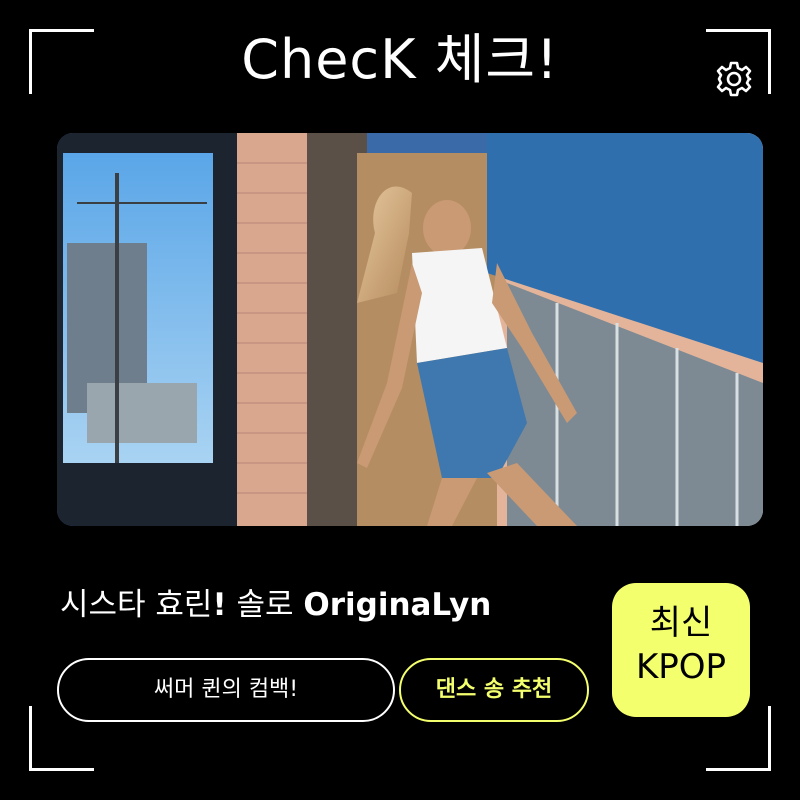  What do you see at coordinates (226, 690) in the screenshot?
I see `comeback-button: 써머 퀸의 컴백!` at bounding box center [226, 690].